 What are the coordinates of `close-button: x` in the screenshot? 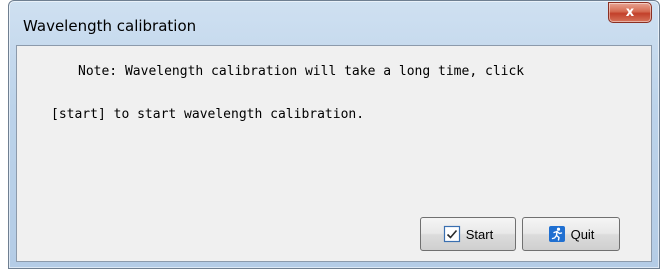 It's located at (630, 12).